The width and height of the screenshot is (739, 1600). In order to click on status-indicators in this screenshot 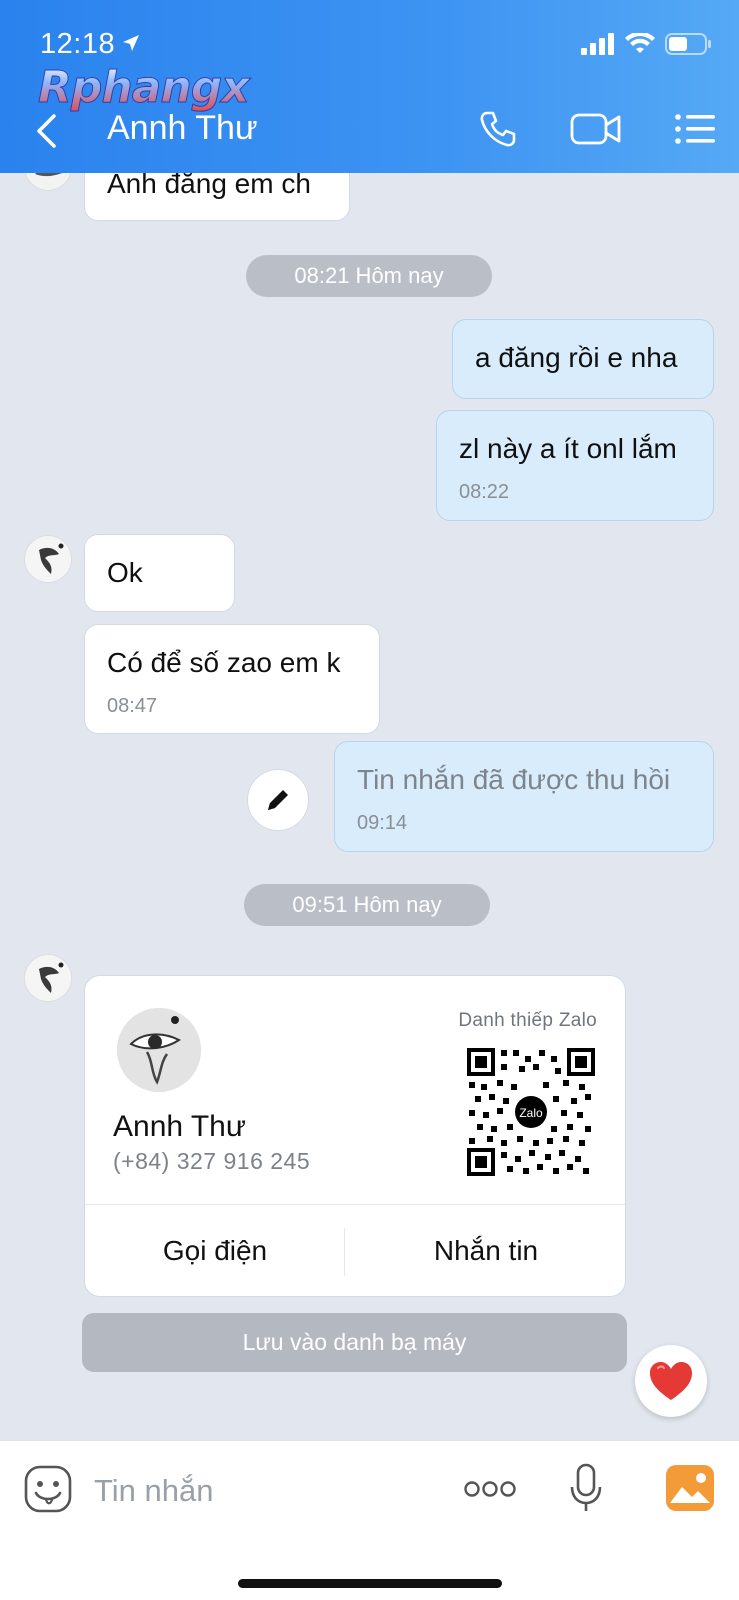, I will do `click(647, 44)`.